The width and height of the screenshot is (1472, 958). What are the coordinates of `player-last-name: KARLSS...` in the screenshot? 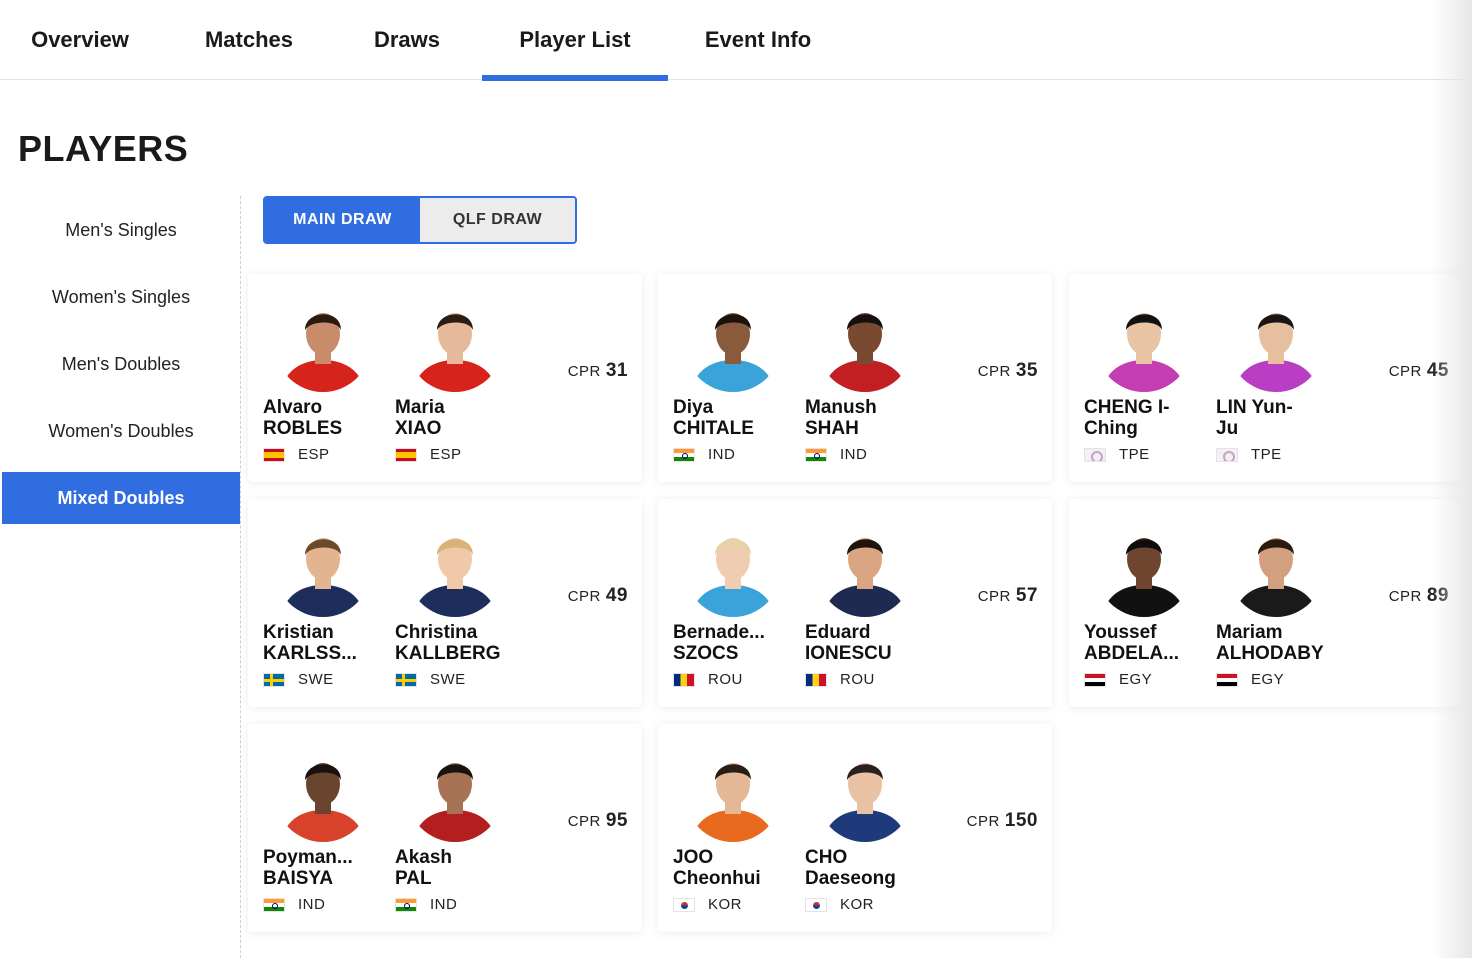 It's located at (310, 653).